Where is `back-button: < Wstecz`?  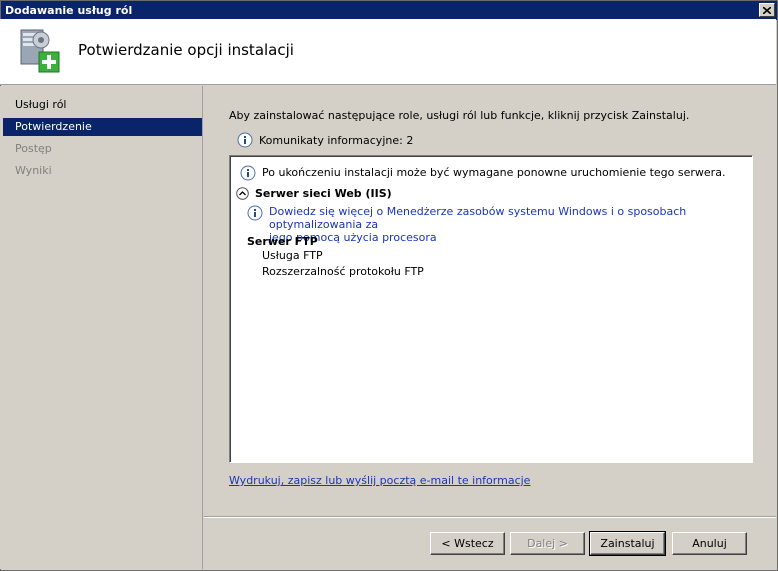
back-button: < Wstecz is located at coordinates (467, 543).